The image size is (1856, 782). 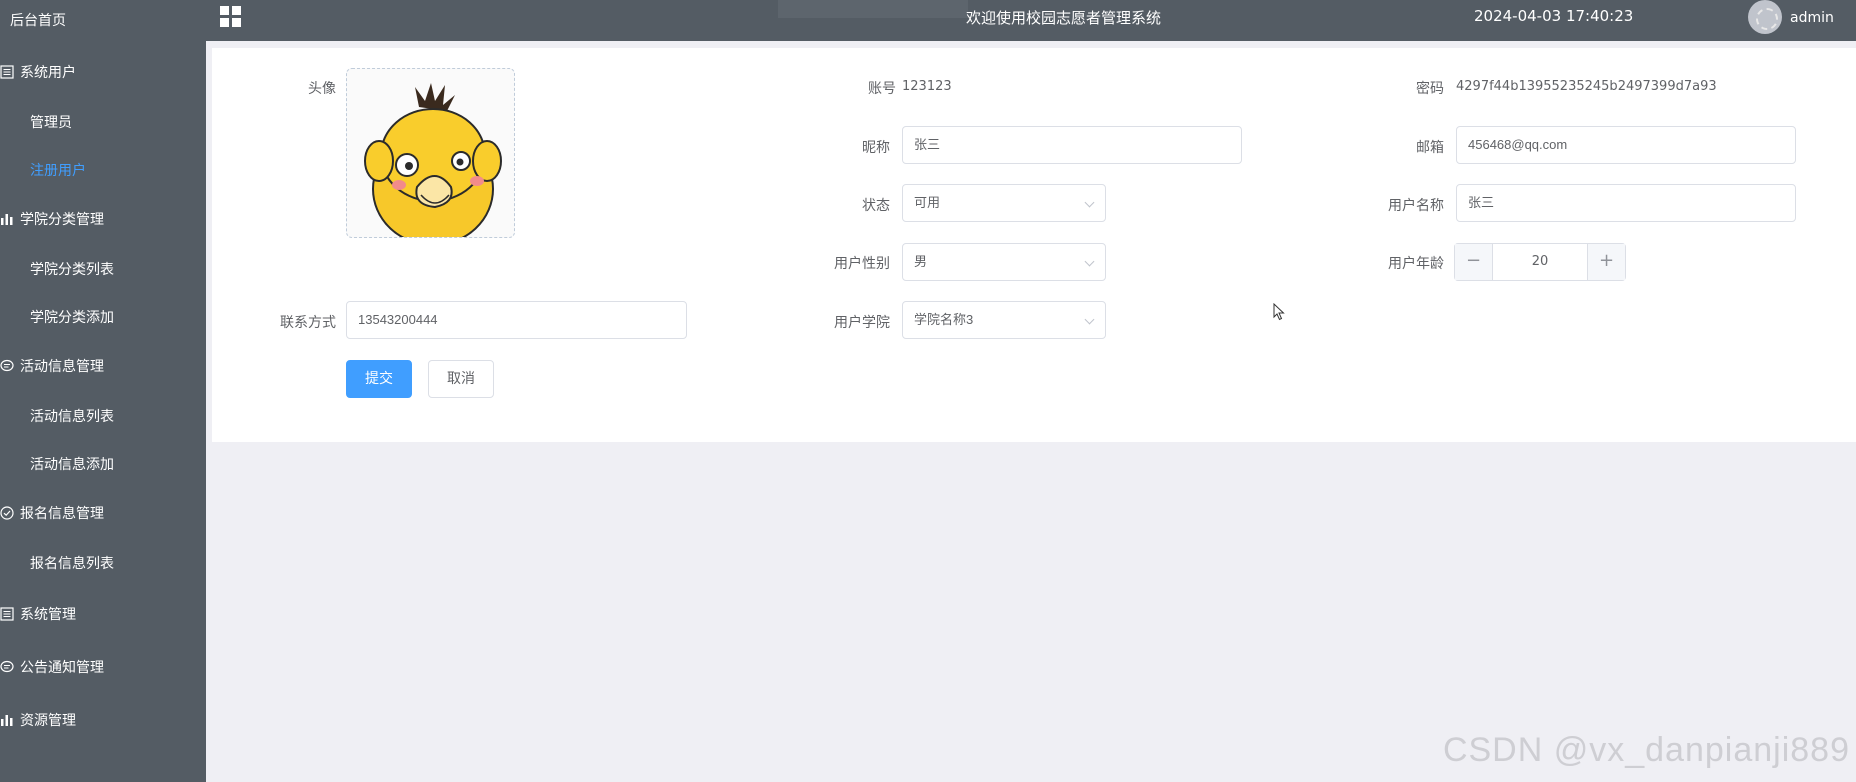 I want to click on age-stepper: − 20 +, so click(x=1540, y=262).